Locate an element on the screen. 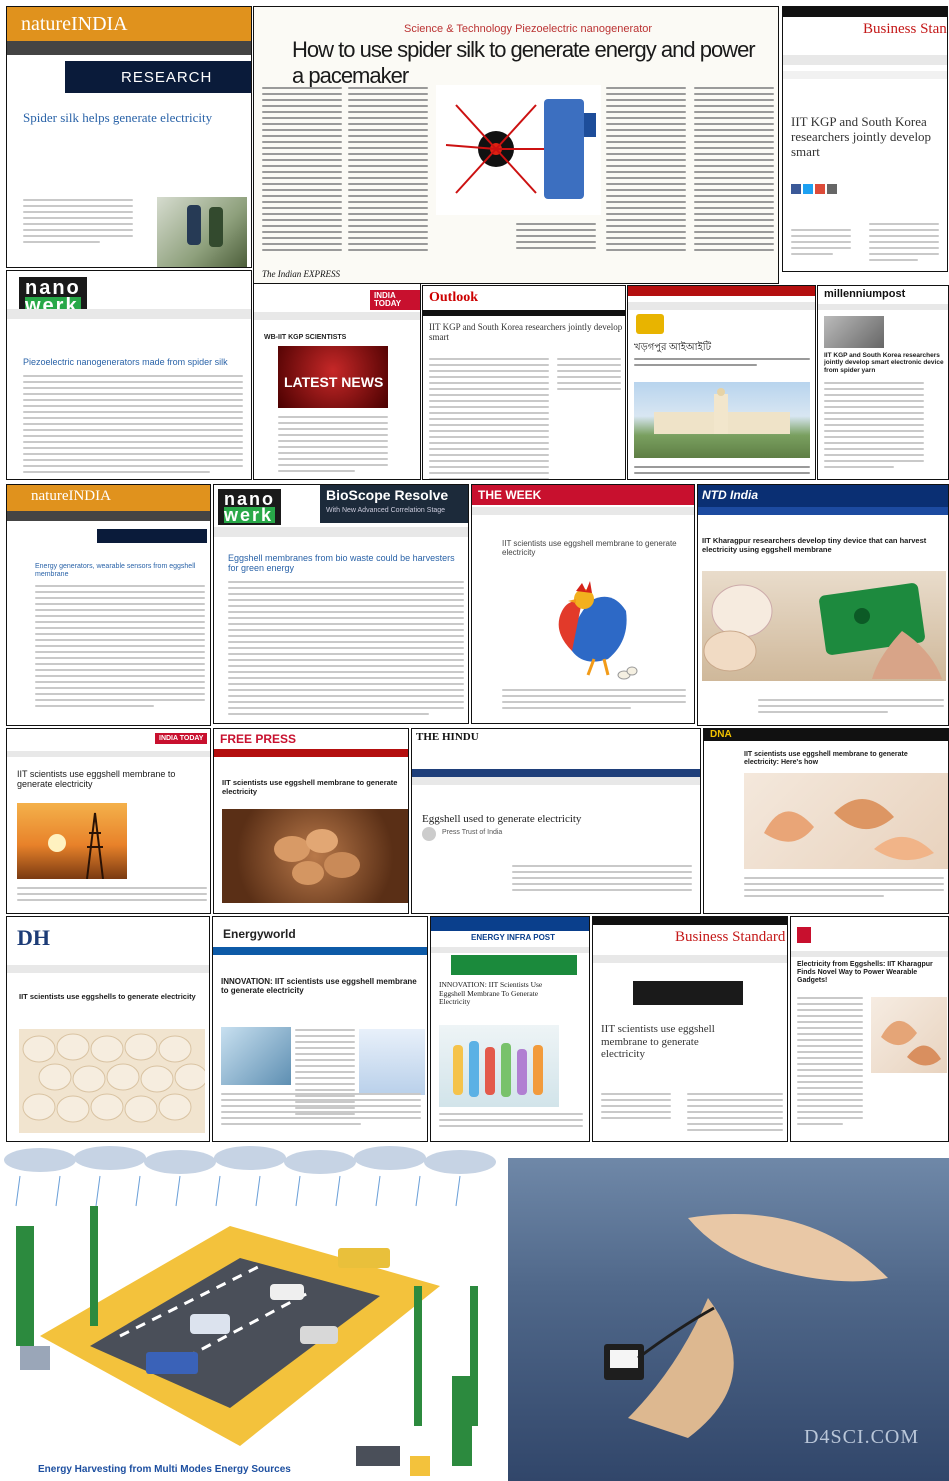 The width and height of the screenshot is (949, 1481). lab-experiment-photo is located at coordinates (256, 1056).